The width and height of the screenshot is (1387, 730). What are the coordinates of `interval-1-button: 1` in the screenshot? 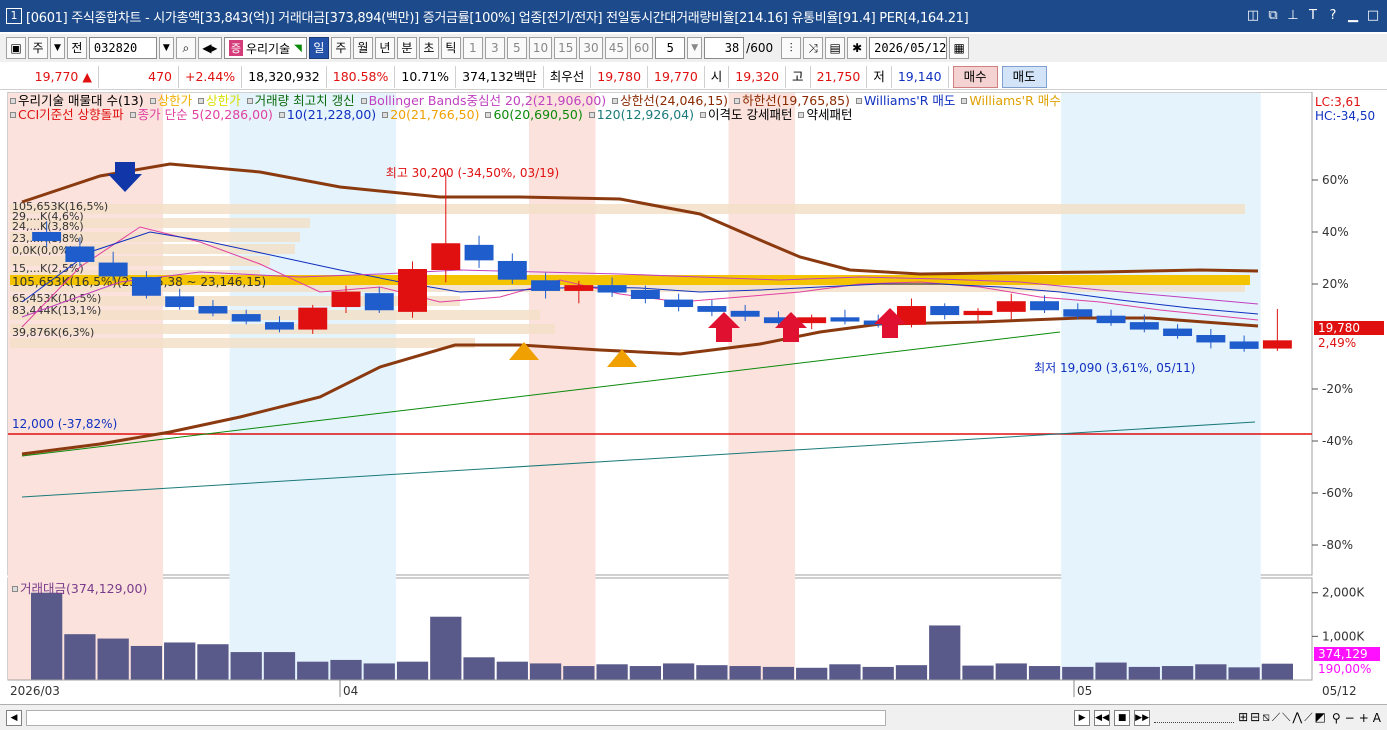 It's located at (472, 48).